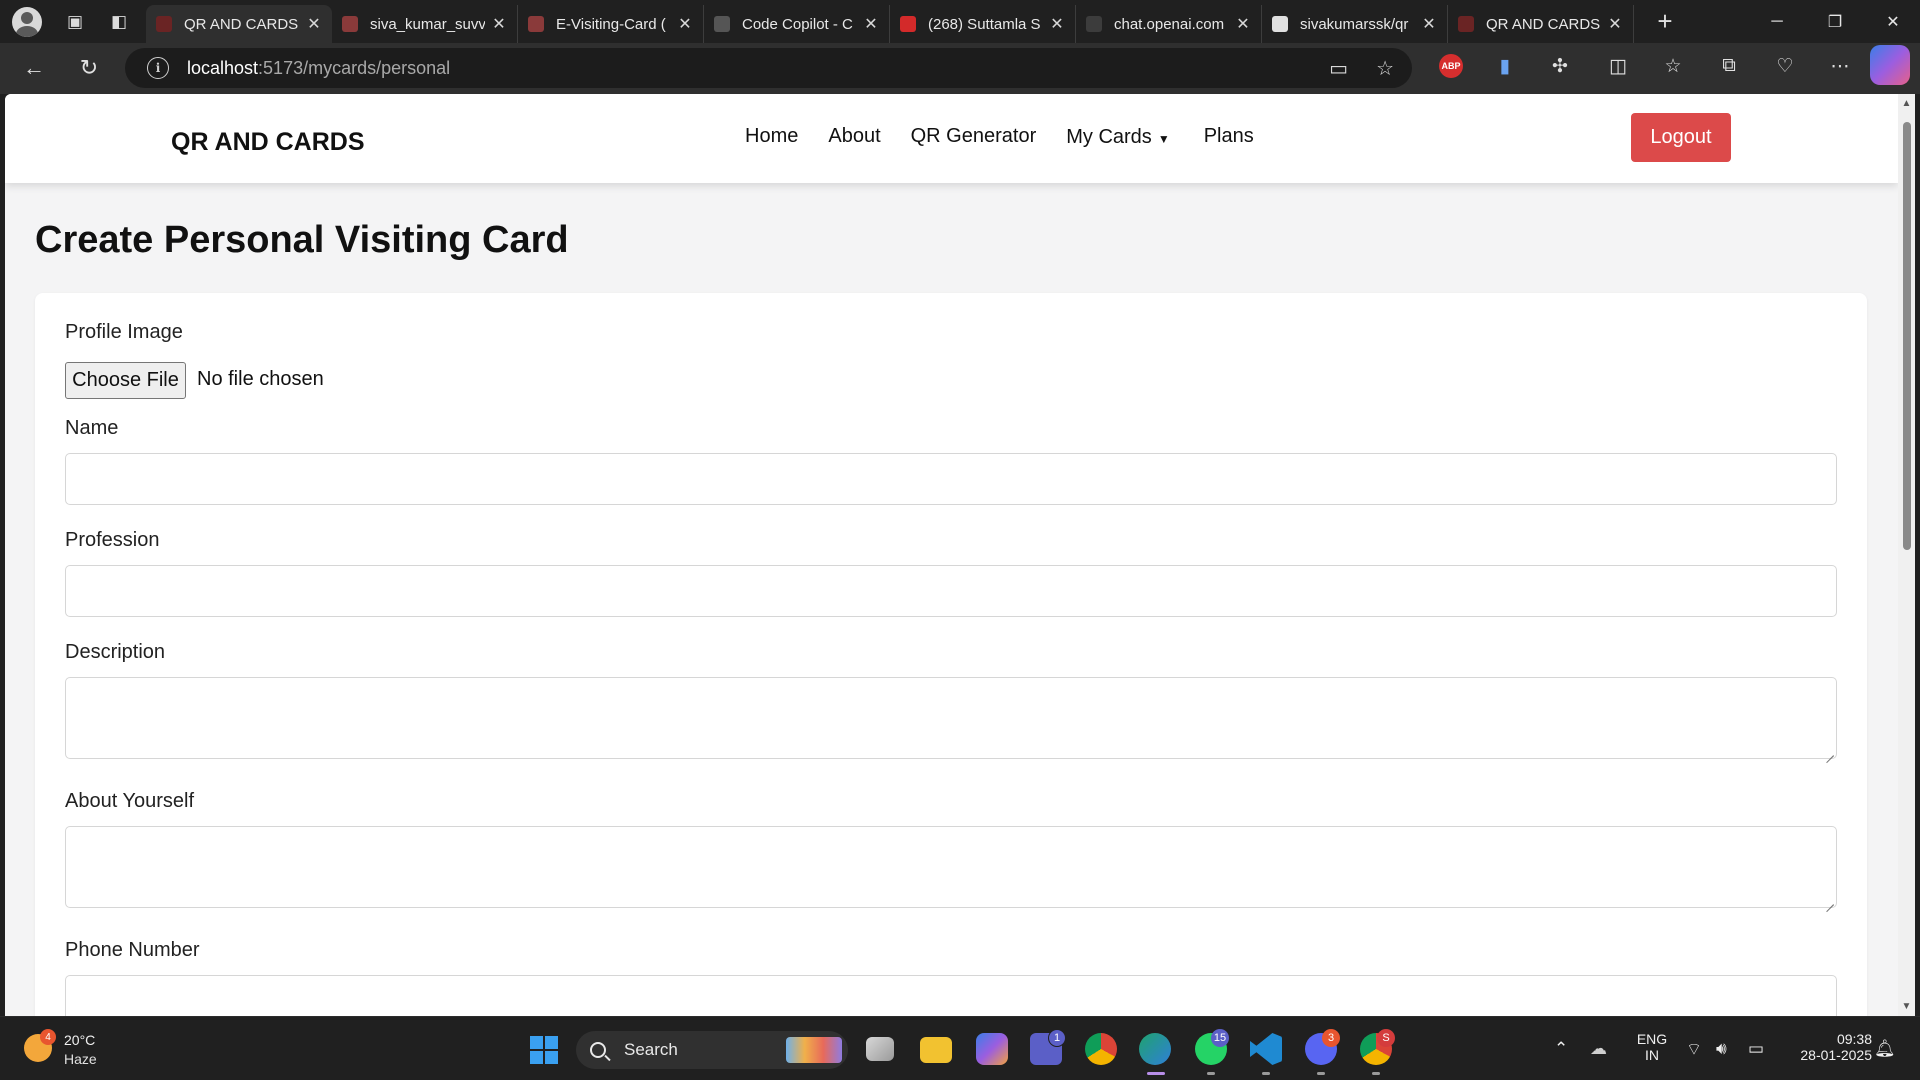  Describe the element at coordinates (132, 950) in the screenshot. I see `phone-number-label: Phone Number` at that location.